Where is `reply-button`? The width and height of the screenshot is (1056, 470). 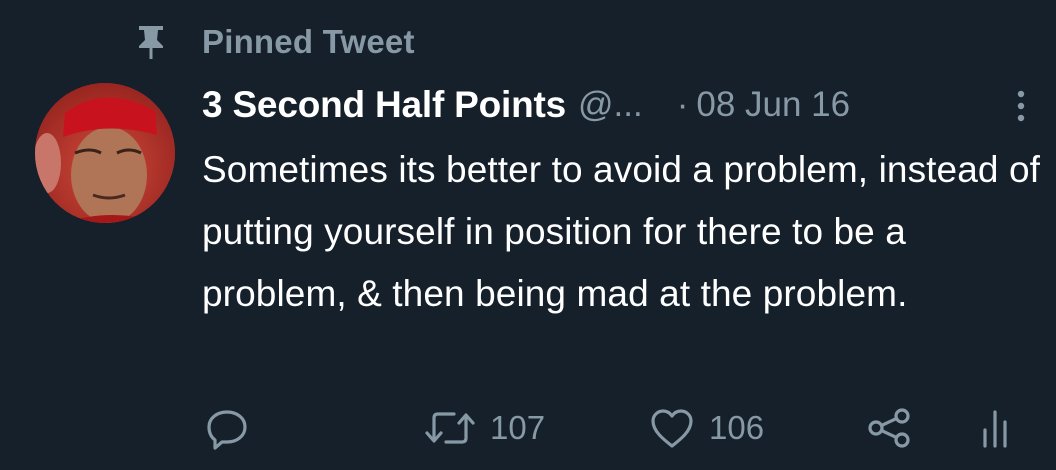
reply-button is located at coordinates (234, 428).